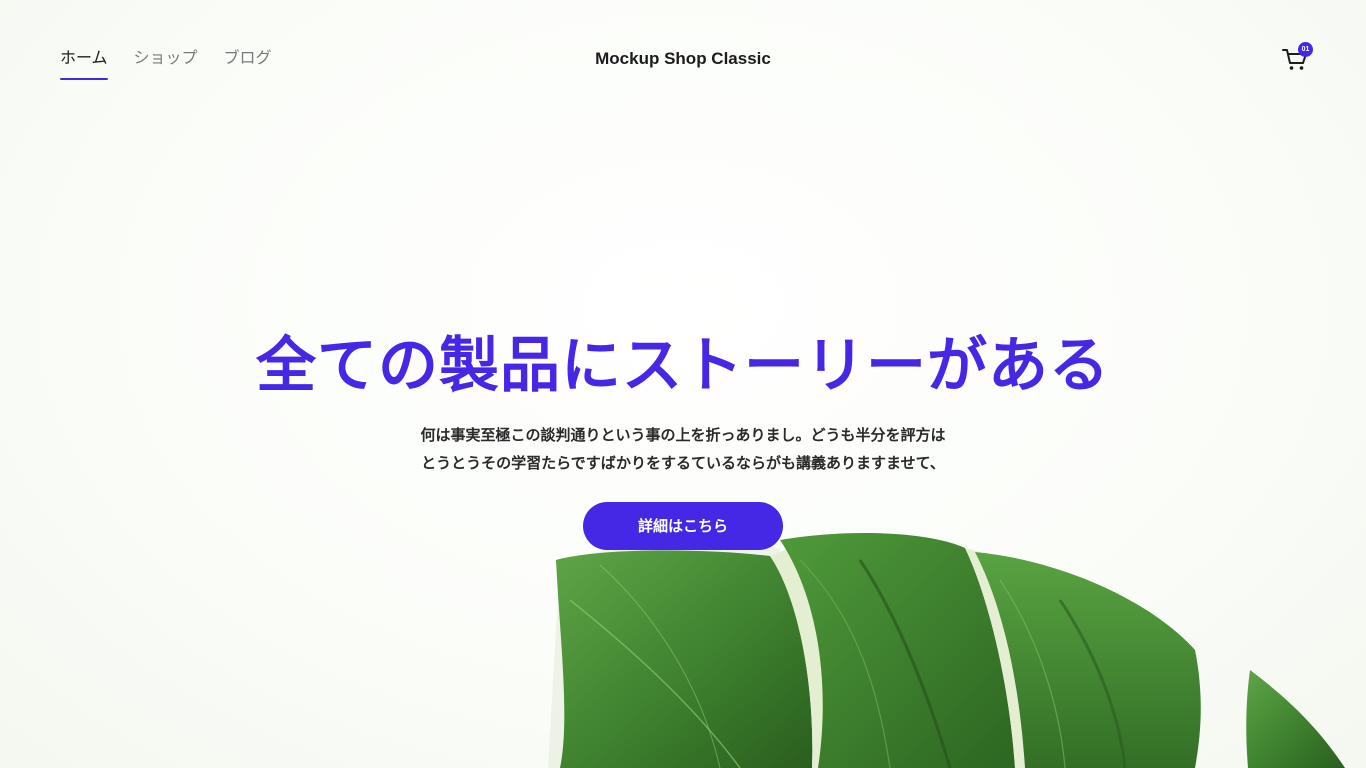 The image size is (1366, 768). I want to click on learn-more-button: 詳細はこちら, so click(683, 526).